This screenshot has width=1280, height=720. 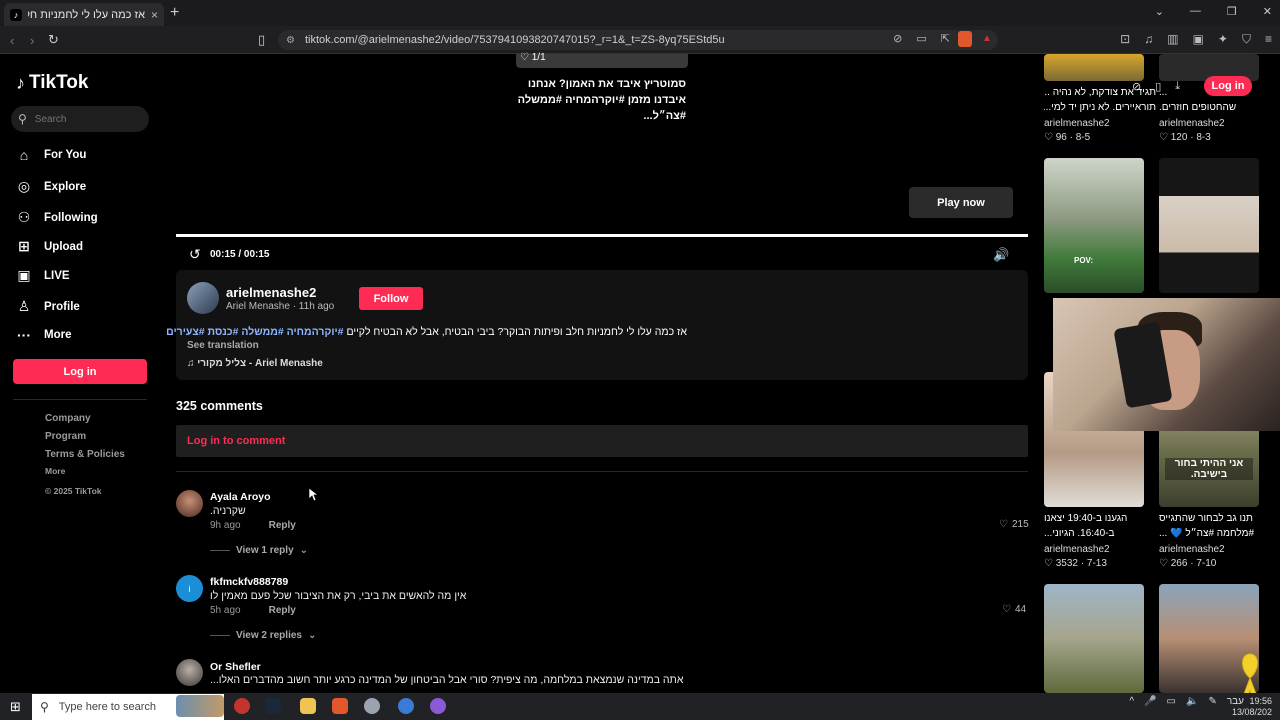 What do you see at coordinates (1014, 609) in the screenshot?
I see `comment-like: ♡ 44` at bounding box center [1014, 609].